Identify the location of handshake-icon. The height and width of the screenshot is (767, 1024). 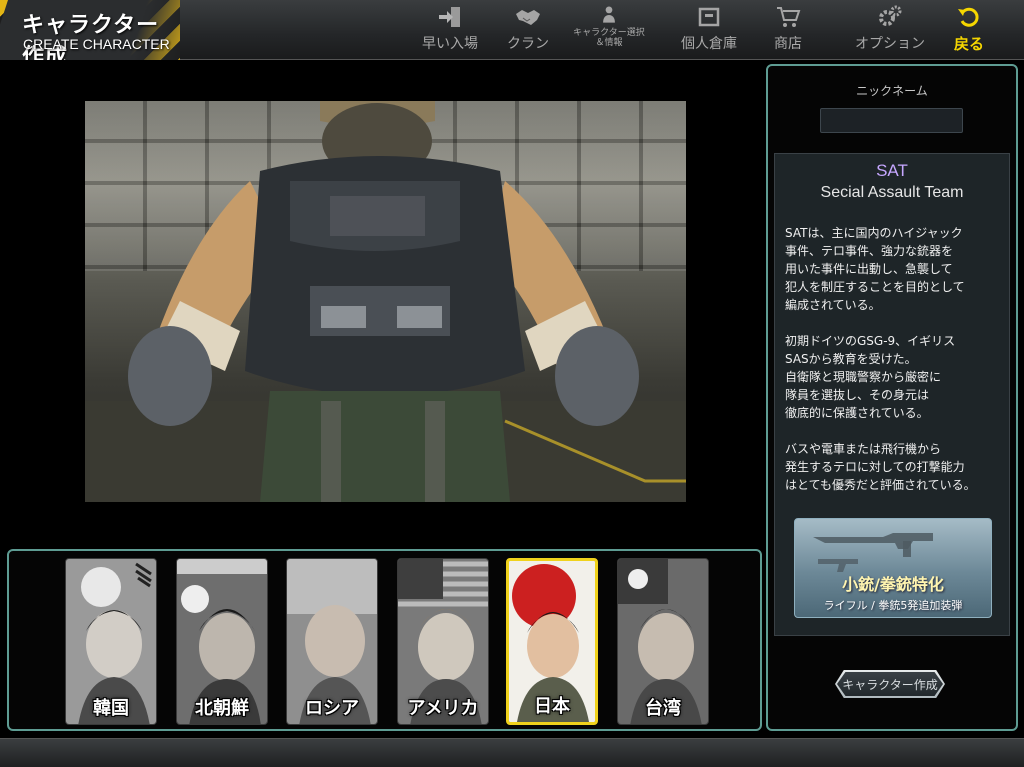
(528, 17).